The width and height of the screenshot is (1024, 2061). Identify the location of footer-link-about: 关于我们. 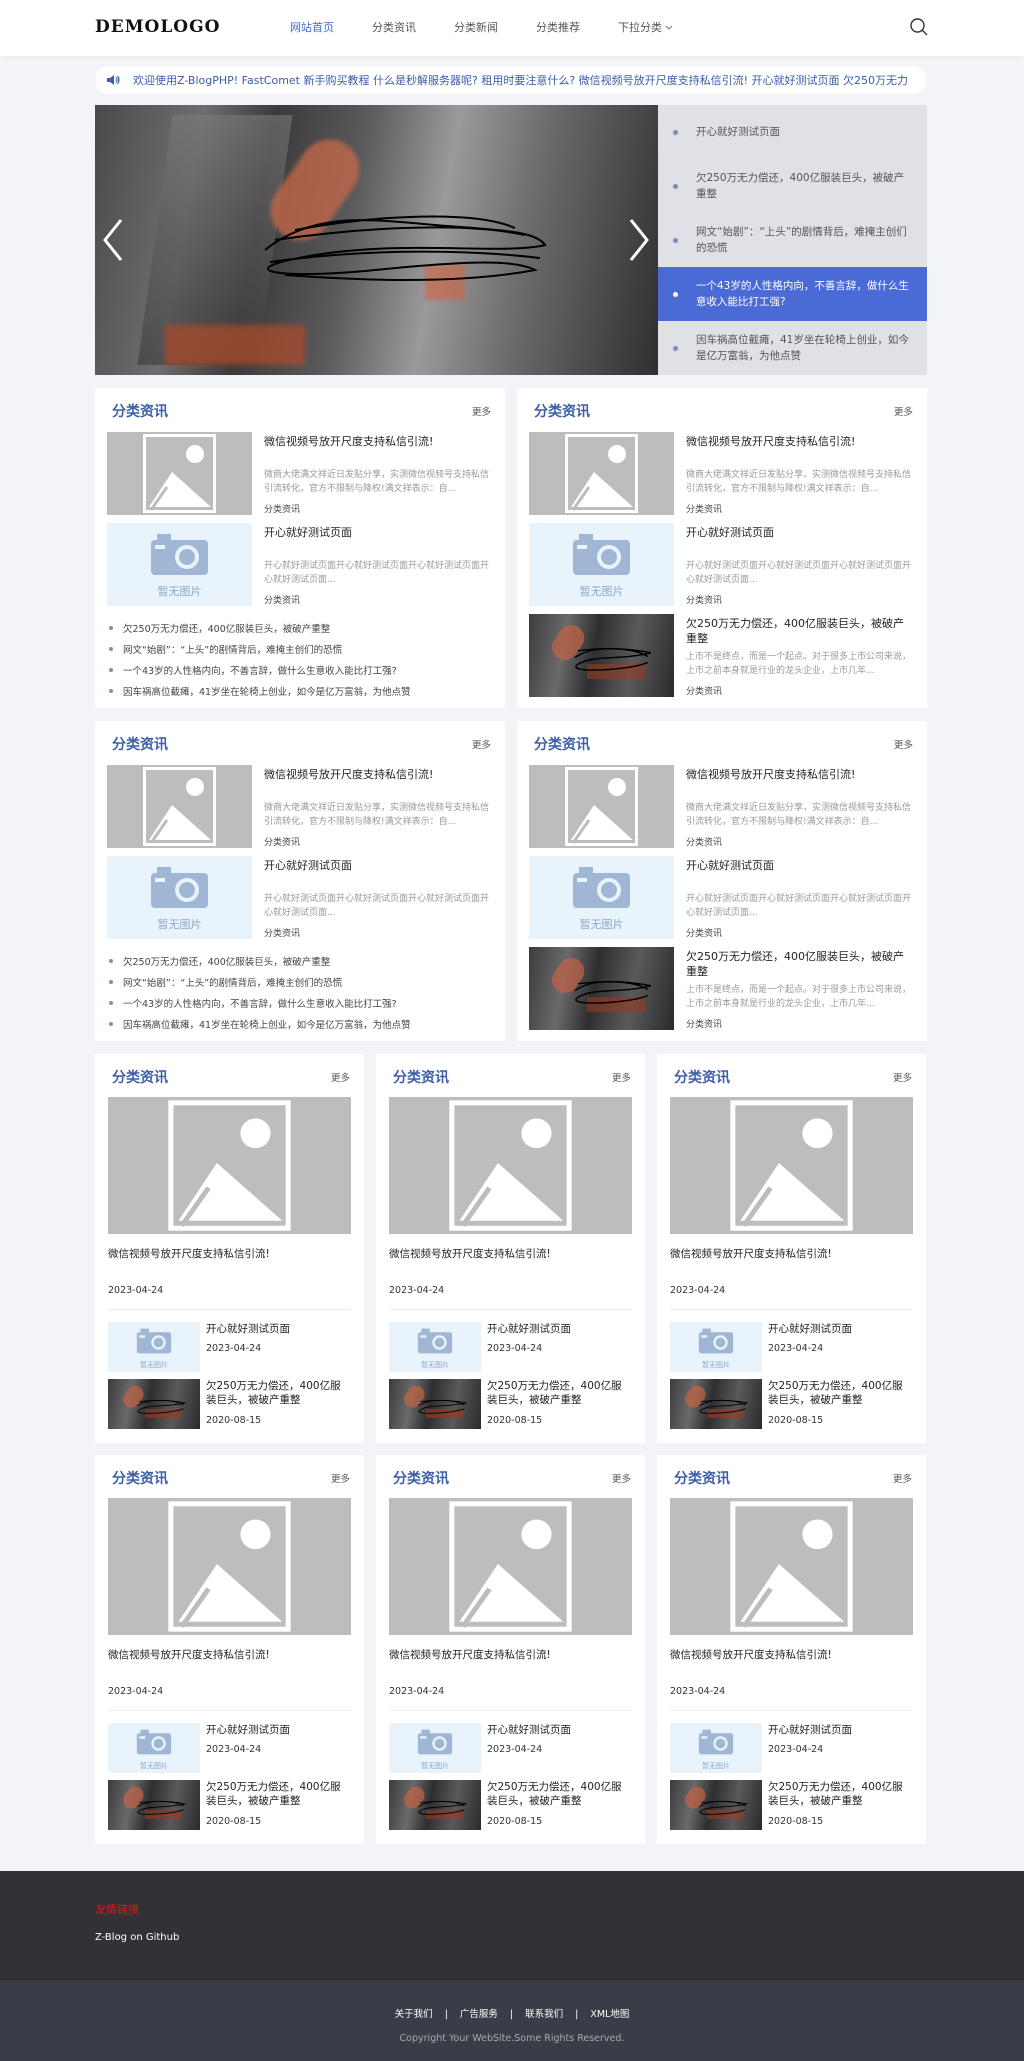
(414, 2014).